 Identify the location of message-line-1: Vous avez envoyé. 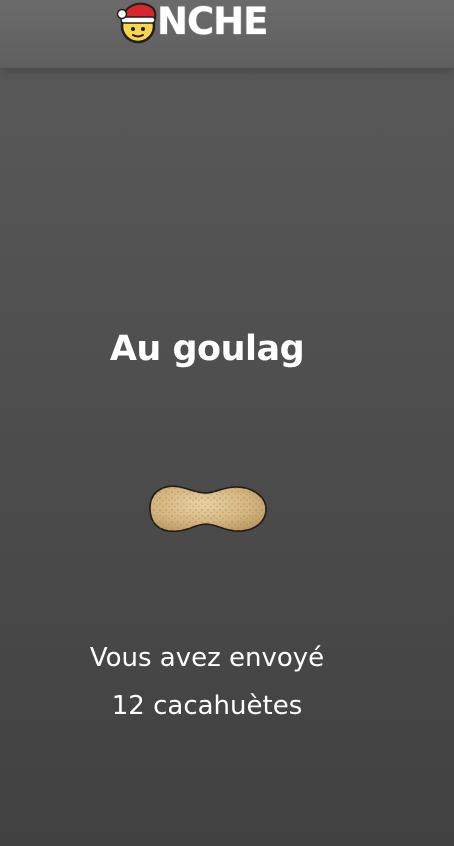
(207, 658).